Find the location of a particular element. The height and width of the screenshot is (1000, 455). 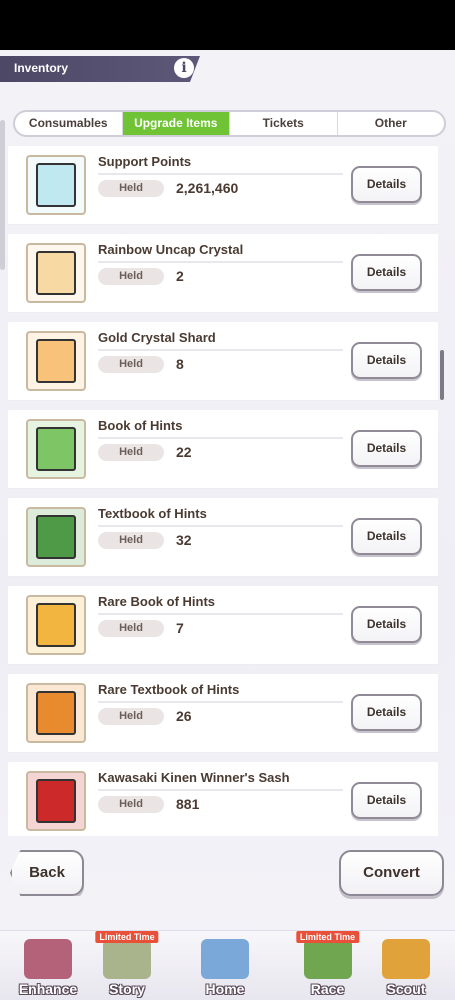

home-icon is located at coordinates (225, 959).